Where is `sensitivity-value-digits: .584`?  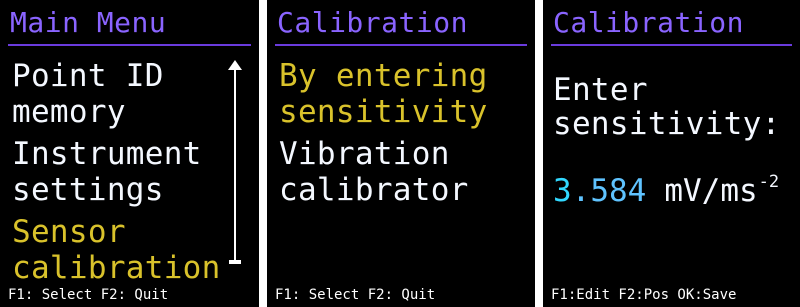 sensitivity-value-digits: .584 is located at coordinates (609, 191).